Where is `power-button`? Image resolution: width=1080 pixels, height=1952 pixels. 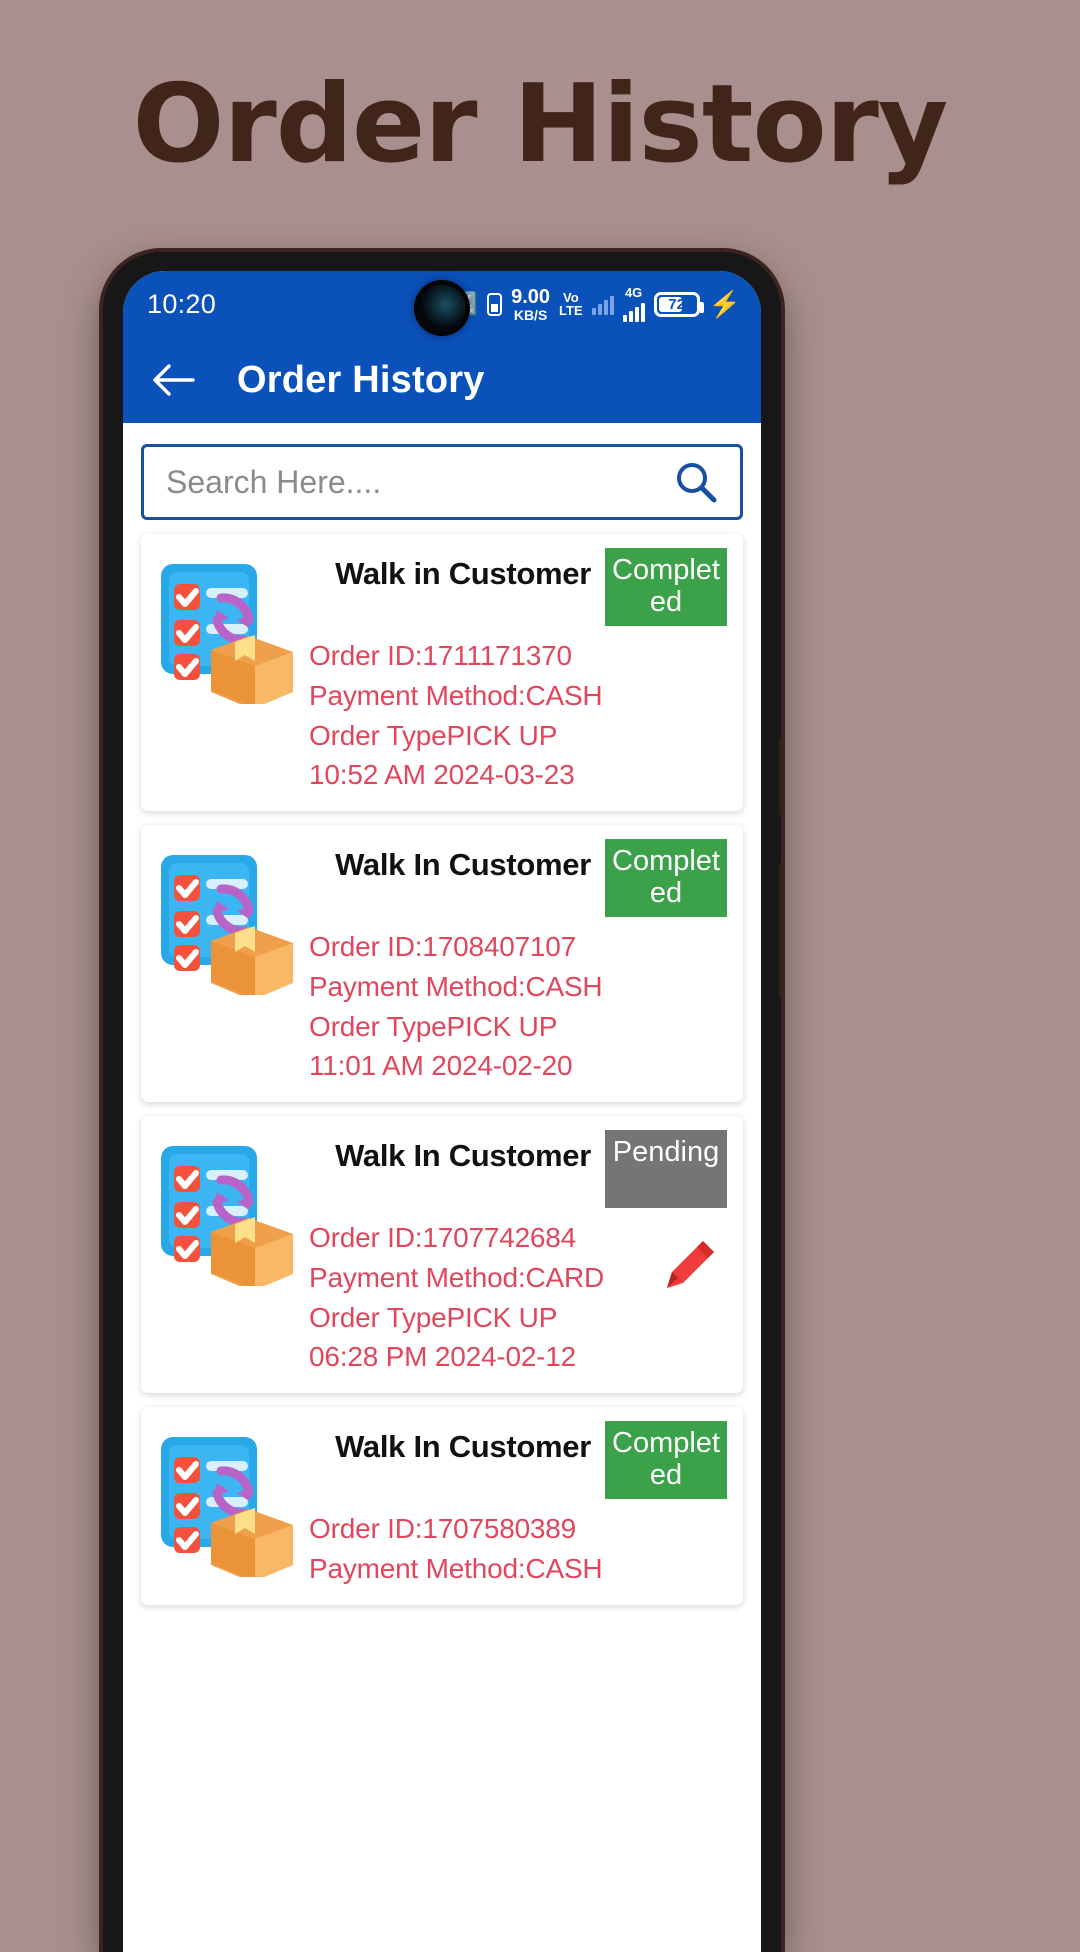 power-button is located at coordinates (779, 930).